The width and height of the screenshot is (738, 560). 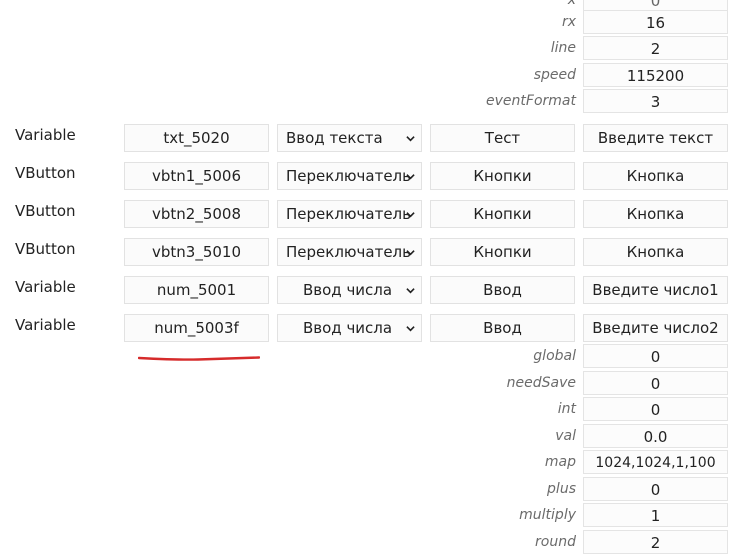 I want to click on prop-label: map, so click(x=560, y=462).